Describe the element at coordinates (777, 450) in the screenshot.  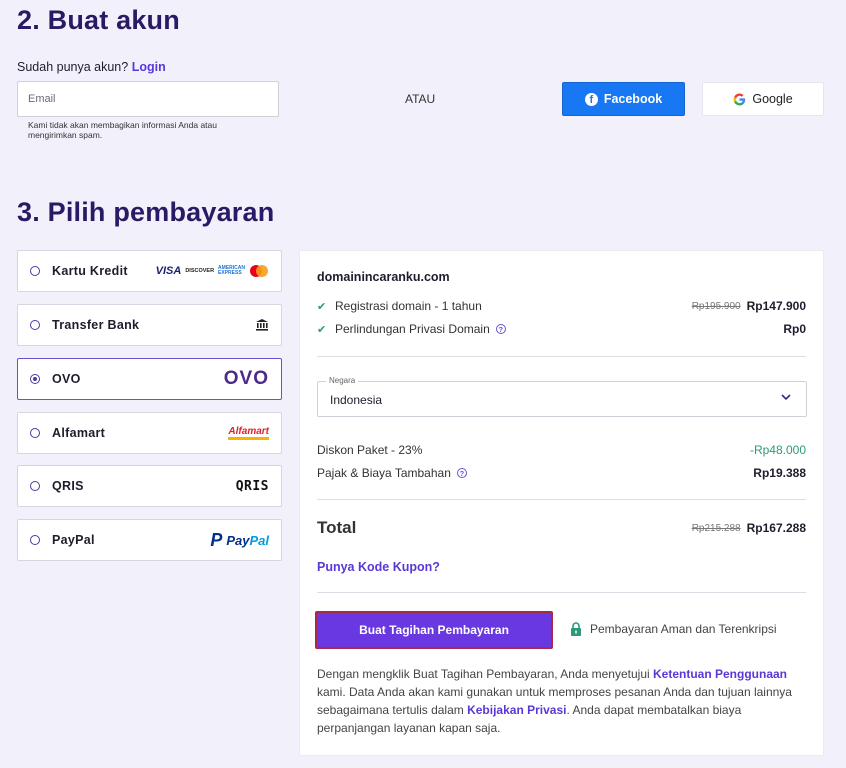
I see `discount-value: -Rp48.000` at that location.